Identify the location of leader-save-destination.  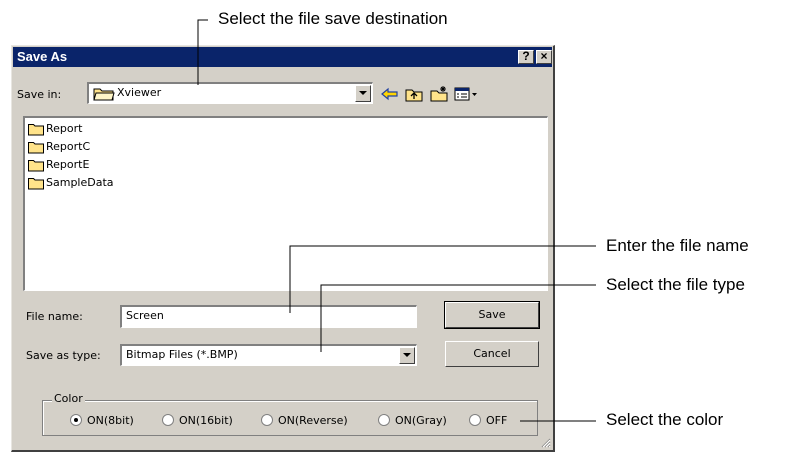
(202, 52).